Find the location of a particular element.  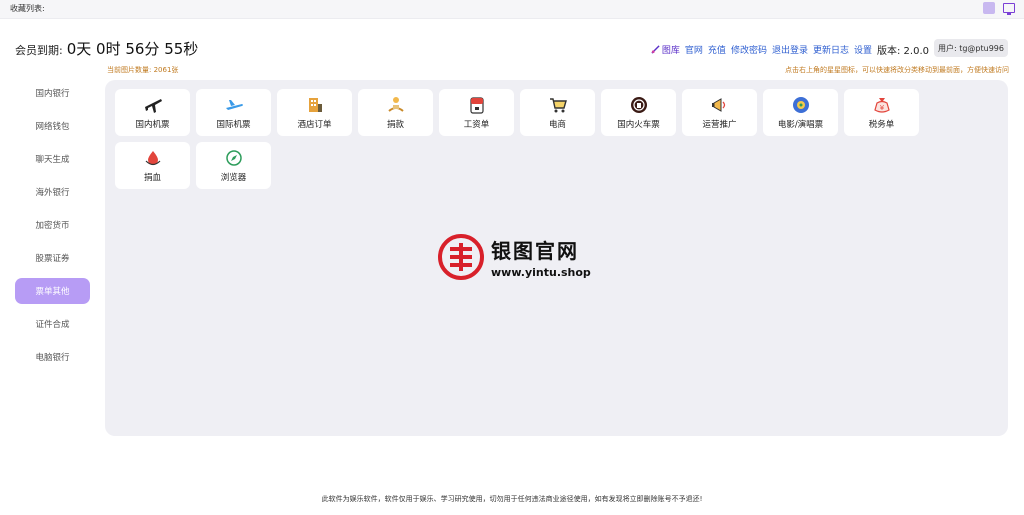

watermark: 银图官网 www.yintu.shop is located at coordinates (514, 257).